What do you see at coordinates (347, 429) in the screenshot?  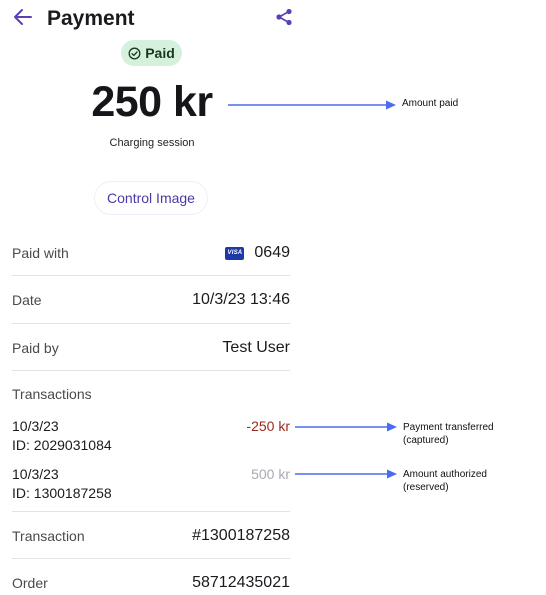 I see `annotation-arrow-payment-transferred` at bounding box center [347, 429].